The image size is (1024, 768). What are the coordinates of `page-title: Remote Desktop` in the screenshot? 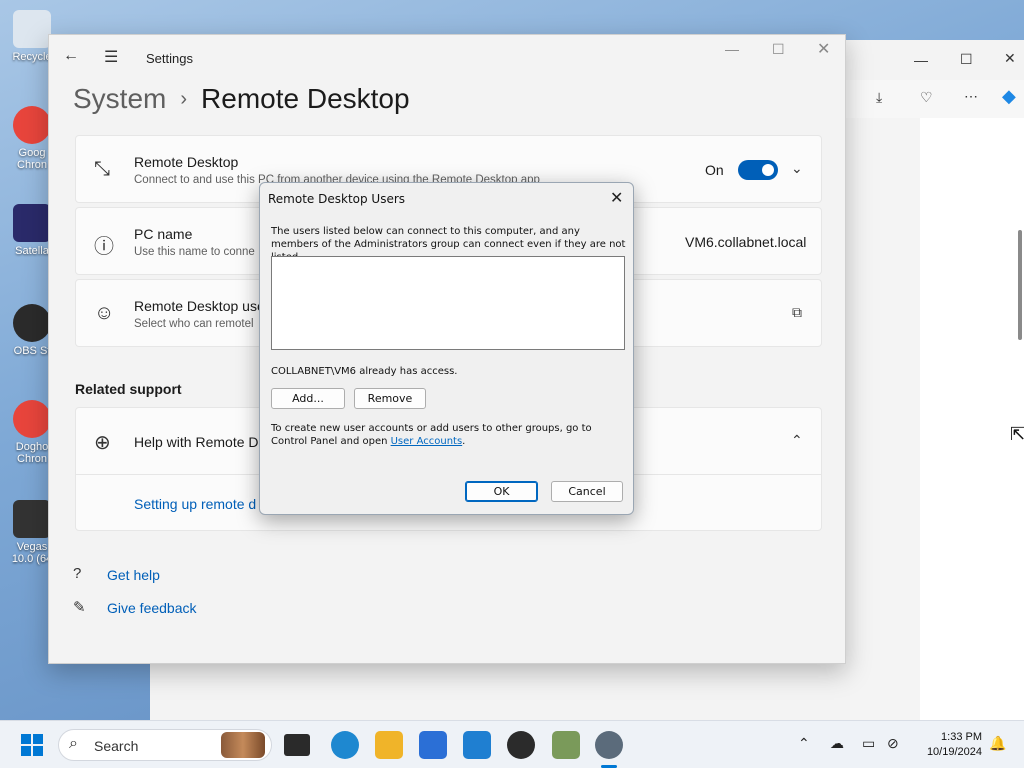 It's located at (305, 98).